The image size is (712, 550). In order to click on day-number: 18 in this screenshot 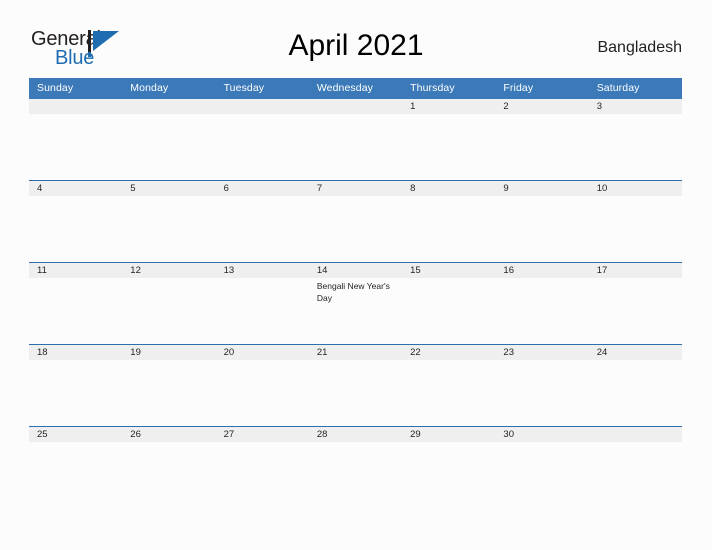, I will do `click(76, 352)`.